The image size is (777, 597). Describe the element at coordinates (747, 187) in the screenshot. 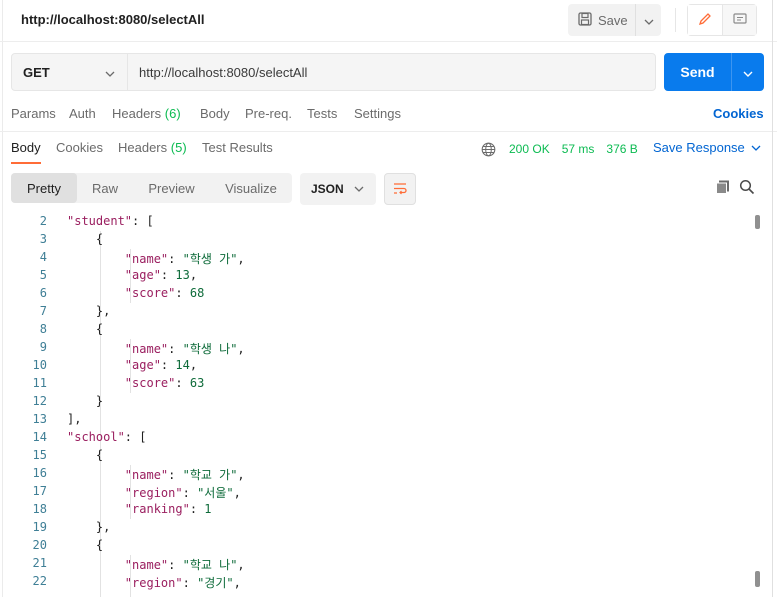

I see `search-icon` at that location.